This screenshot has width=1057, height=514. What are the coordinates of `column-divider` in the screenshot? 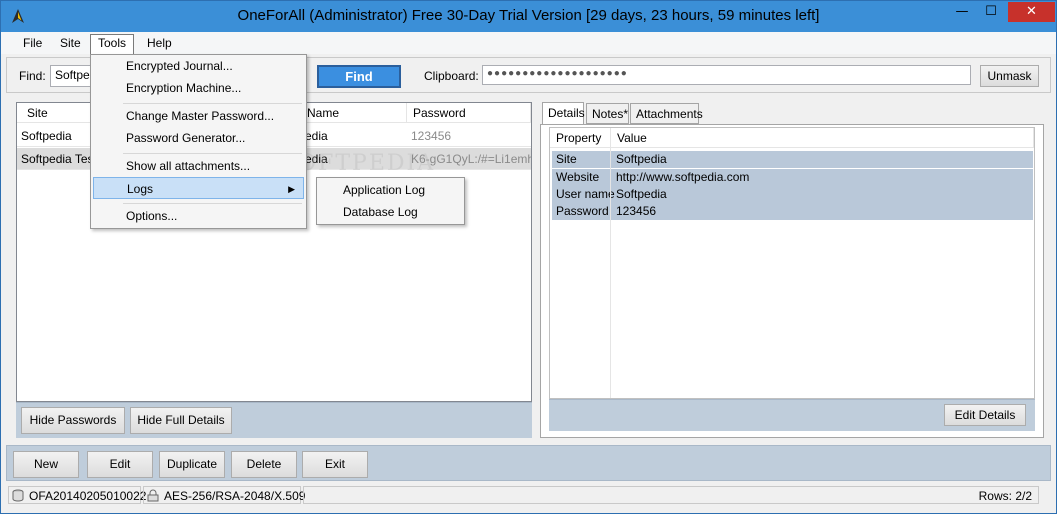 It's located at (610, 273).